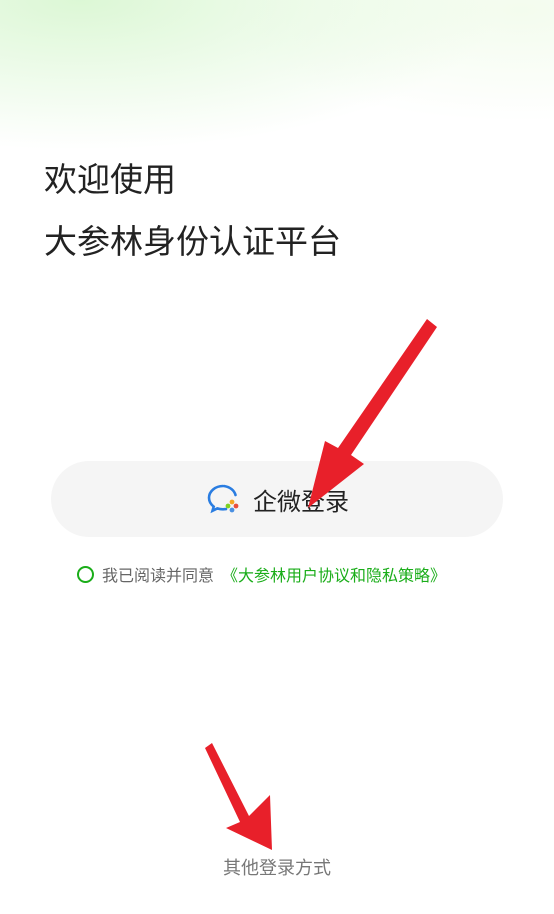 Image resolution: width=554 pixels, height=914 pixels. Describe the element at coordinates (334, 574) in the screenshot. I see `agreement-link: 《大参林用户协议和隐私策略》` at that location.